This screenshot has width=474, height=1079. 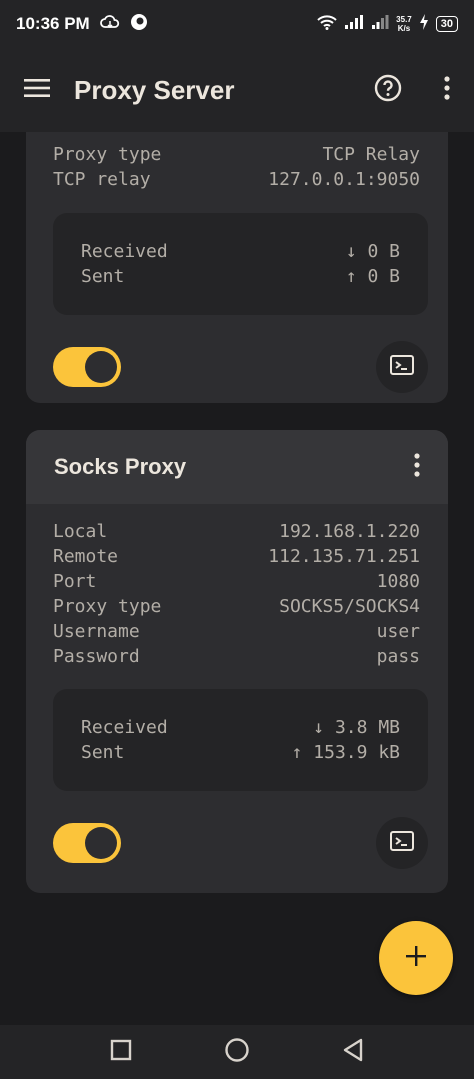 I want to click on recents-icon, so click(x=121, y=1052).